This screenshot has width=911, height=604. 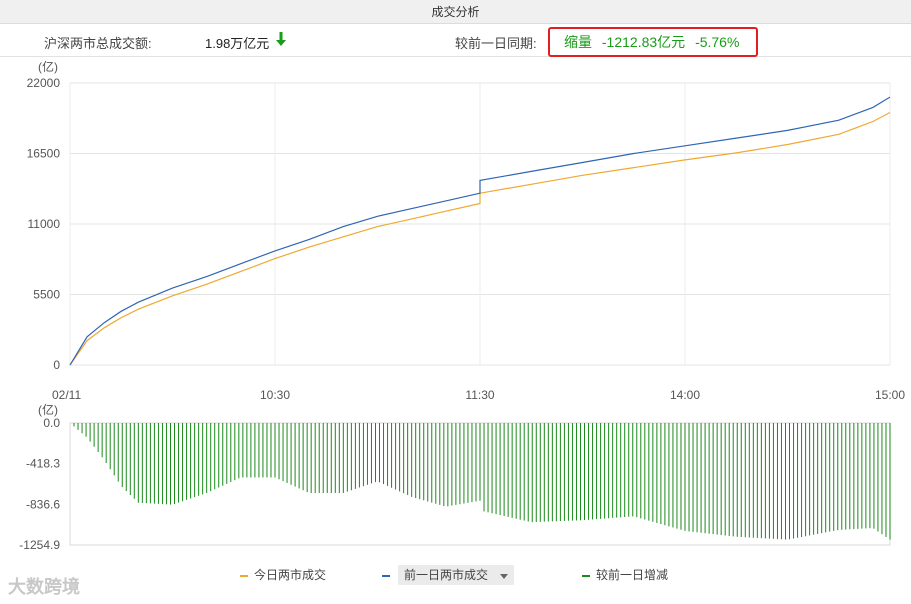 I want to click on y-tick-label: 16500, so click(x=44, y=154).